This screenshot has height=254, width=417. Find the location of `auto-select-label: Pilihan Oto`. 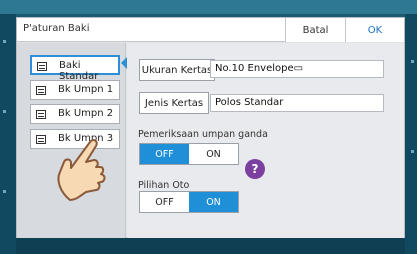

auto-select-label: Pilihan Oto is located at coordinates (164, 185).